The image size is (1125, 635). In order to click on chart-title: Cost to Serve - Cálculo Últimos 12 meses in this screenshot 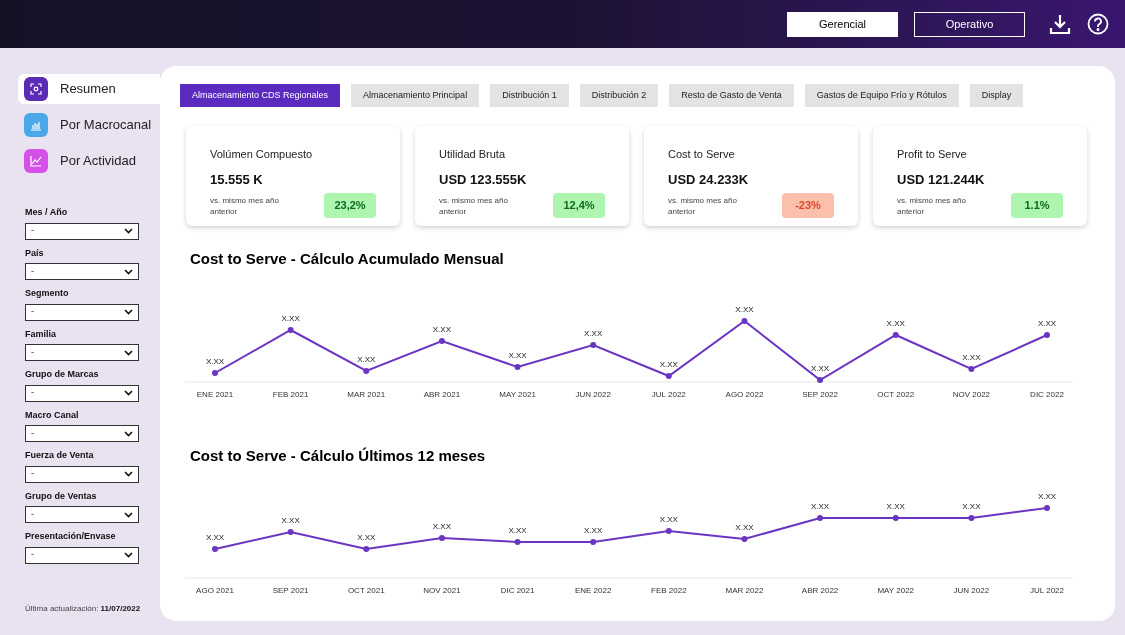, I will do `click(338, 455)`.